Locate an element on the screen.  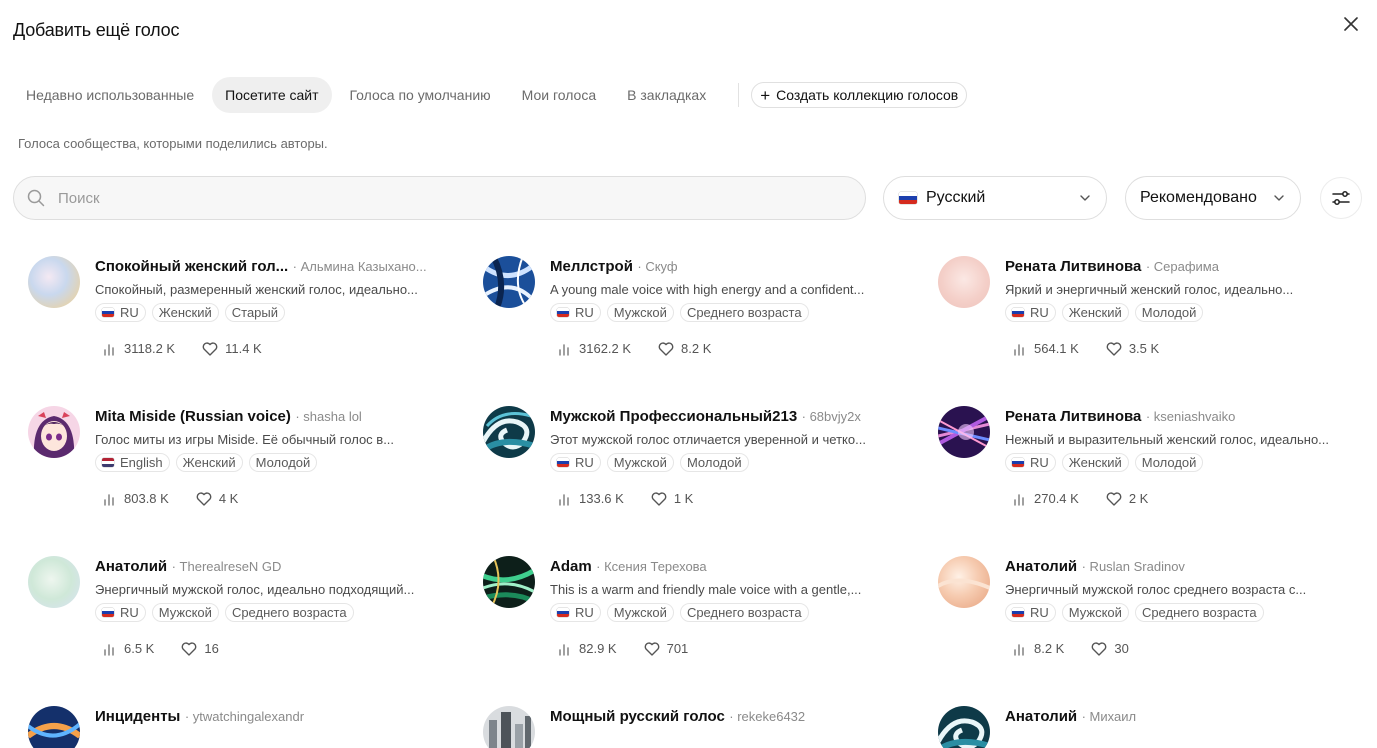
voice-name: Анатолий is located at coordinates (1041, 716).